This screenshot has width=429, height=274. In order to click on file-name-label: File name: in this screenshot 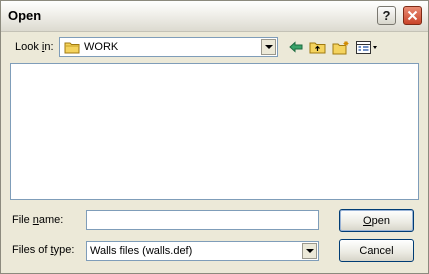, I will do `click(38, 220)`.